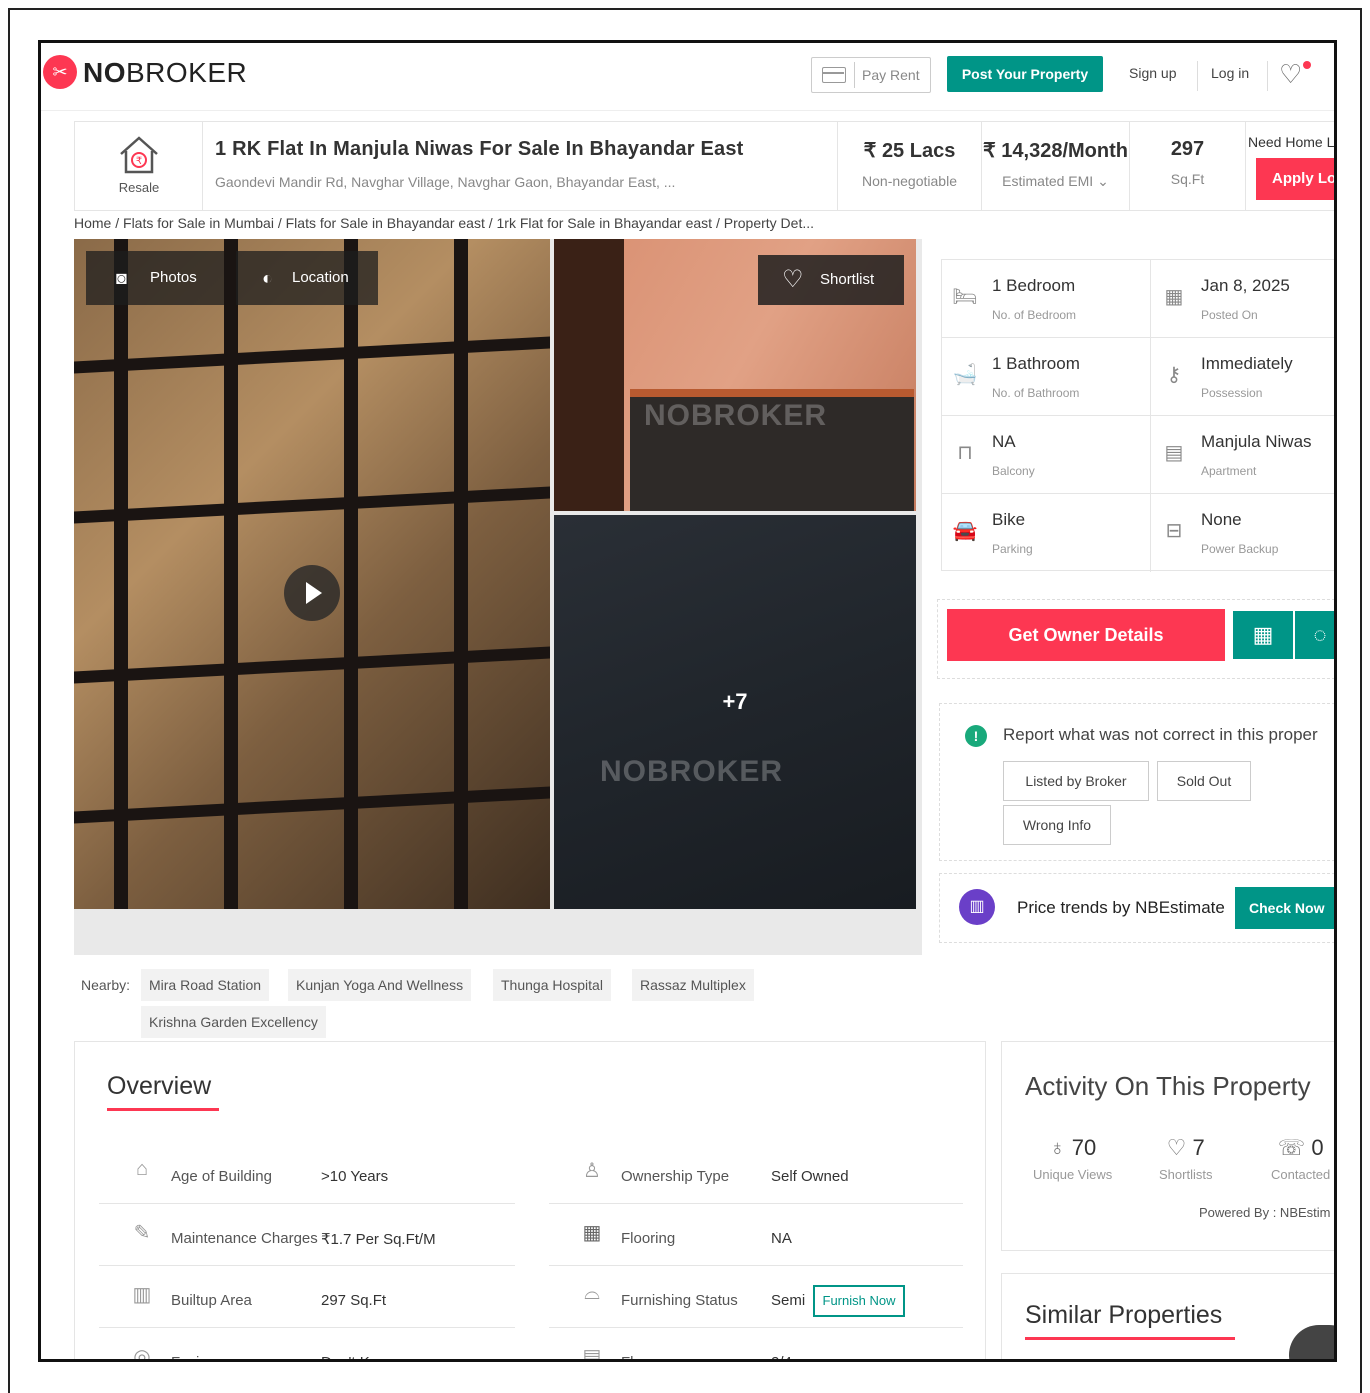 This screenshot has width=1370, height=1393. I want to click on tools-icon: ✎, so click(142, 1233).